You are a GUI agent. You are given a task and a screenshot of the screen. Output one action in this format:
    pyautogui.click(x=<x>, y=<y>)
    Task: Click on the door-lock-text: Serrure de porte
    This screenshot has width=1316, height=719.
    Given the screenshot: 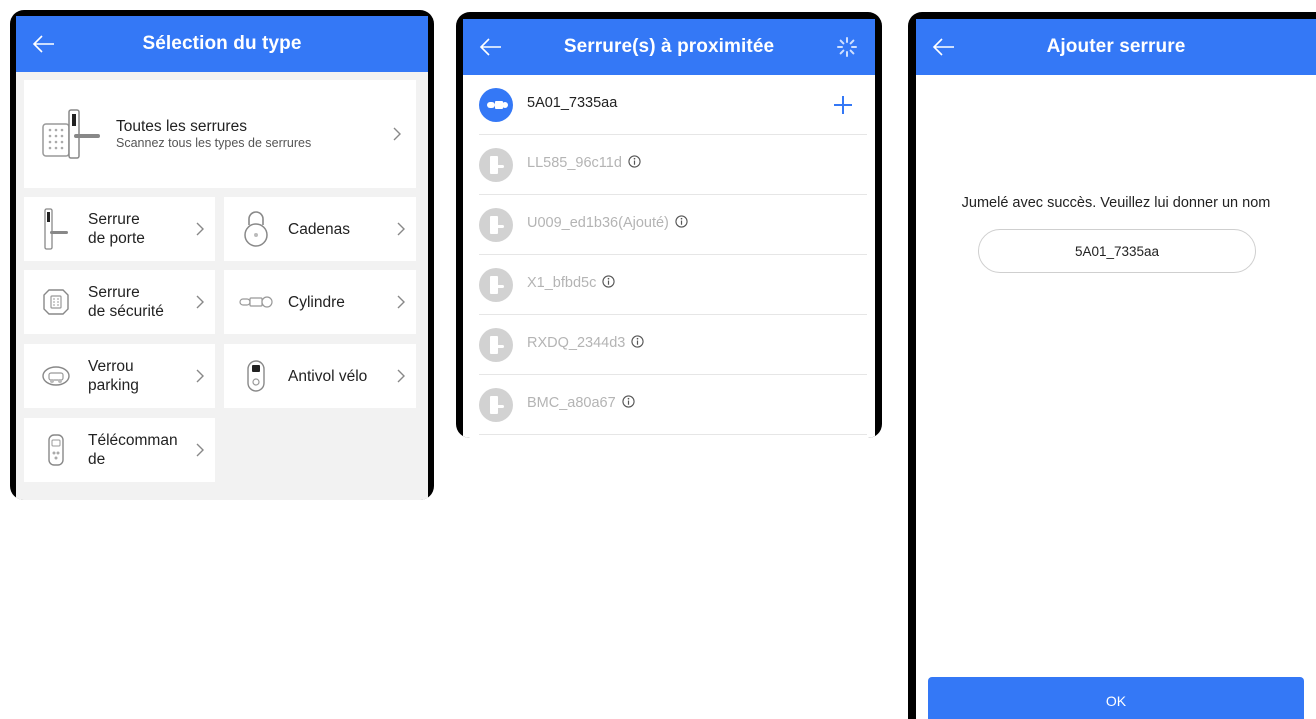 What is the action you would take?
    pyautogui.click(x=116, y=229)
    